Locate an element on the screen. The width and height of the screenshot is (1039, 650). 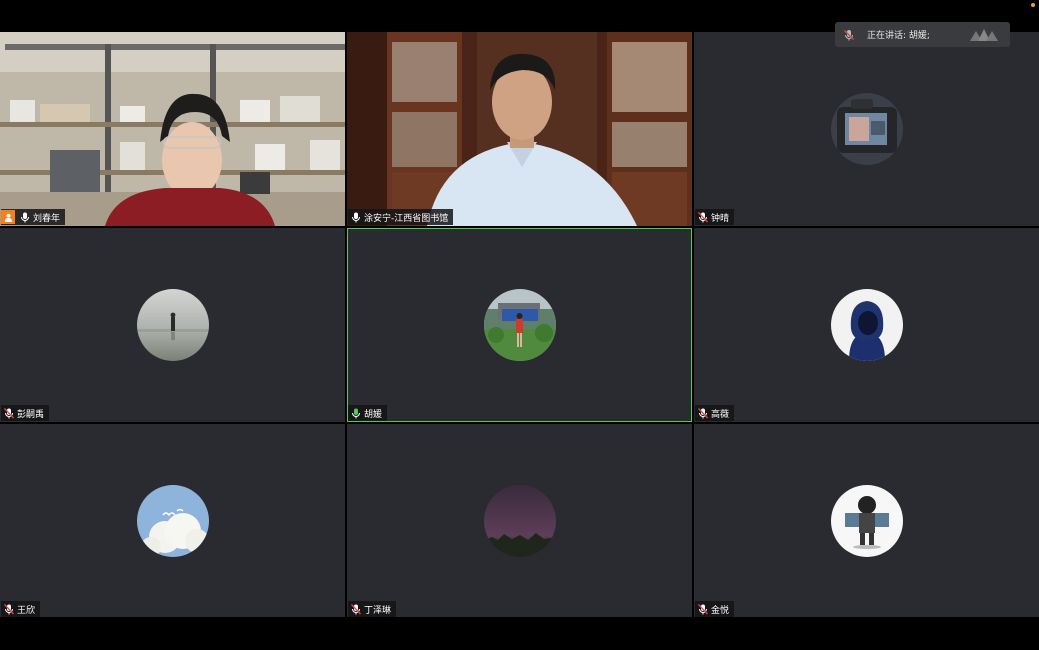
participant-tile: 涂安宁-江西省图书馆 is located at coordinates (519, 129).